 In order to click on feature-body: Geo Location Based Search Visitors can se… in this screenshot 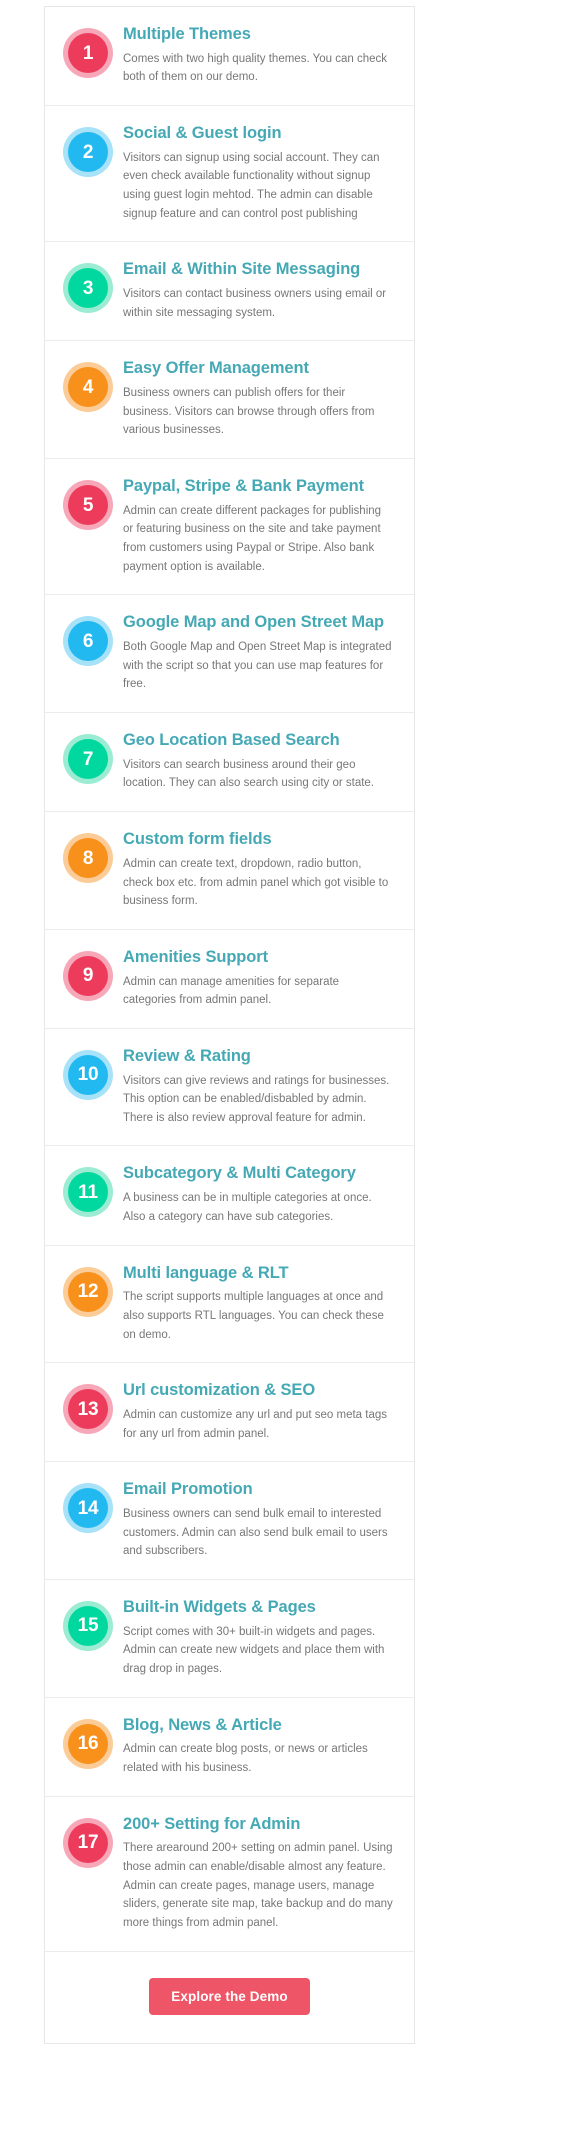, I will do `click(259, 762)`.